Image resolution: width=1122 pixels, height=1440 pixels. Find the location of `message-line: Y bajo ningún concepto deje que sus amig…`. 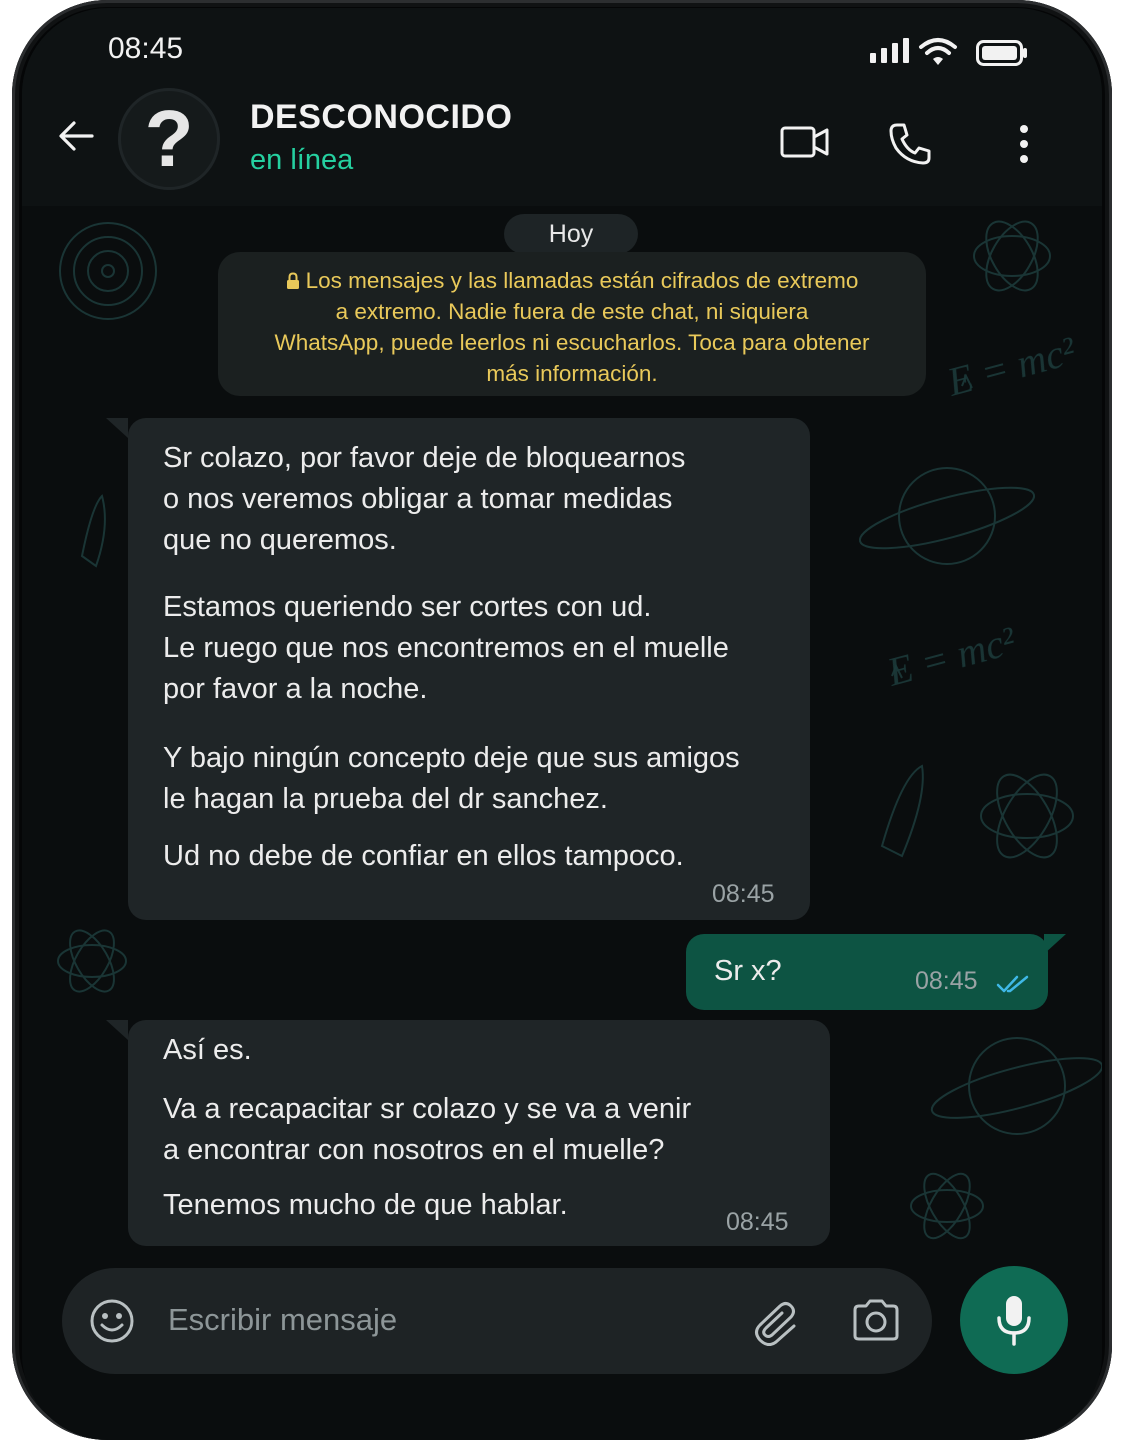

message-line: Y bajo ningún concepto deje que sus amig… is located at coordinates (451, 758).